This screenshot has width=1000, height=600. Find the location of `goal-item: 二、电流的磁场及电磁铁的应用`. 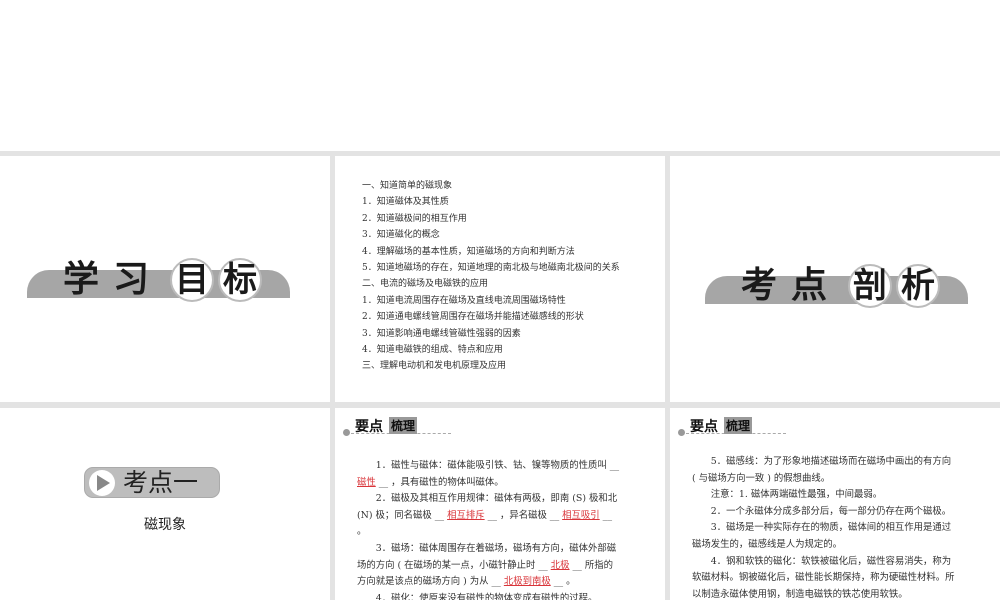

goal-item: 二、电流的磁场及电磁铁的应用 is located at coordinates (425, 284).